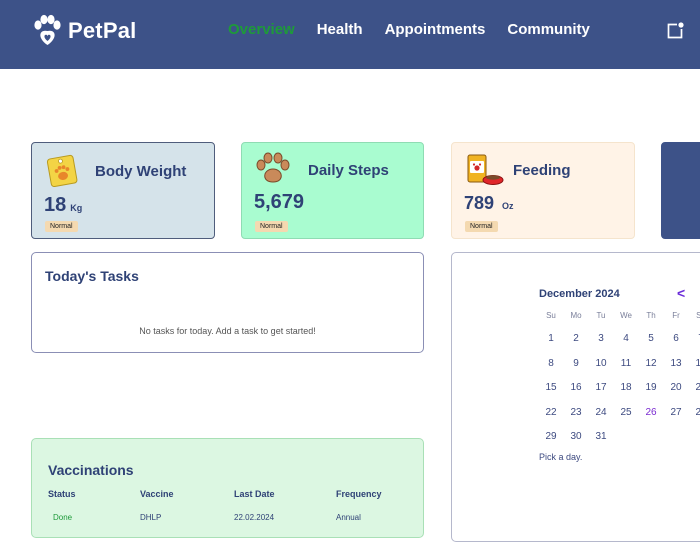 The image size is (700, 542). What do you see at coordinates (651, 412) in the screenshot?
I see `calendar-day-today: 26` at bounding box center [651, 412].